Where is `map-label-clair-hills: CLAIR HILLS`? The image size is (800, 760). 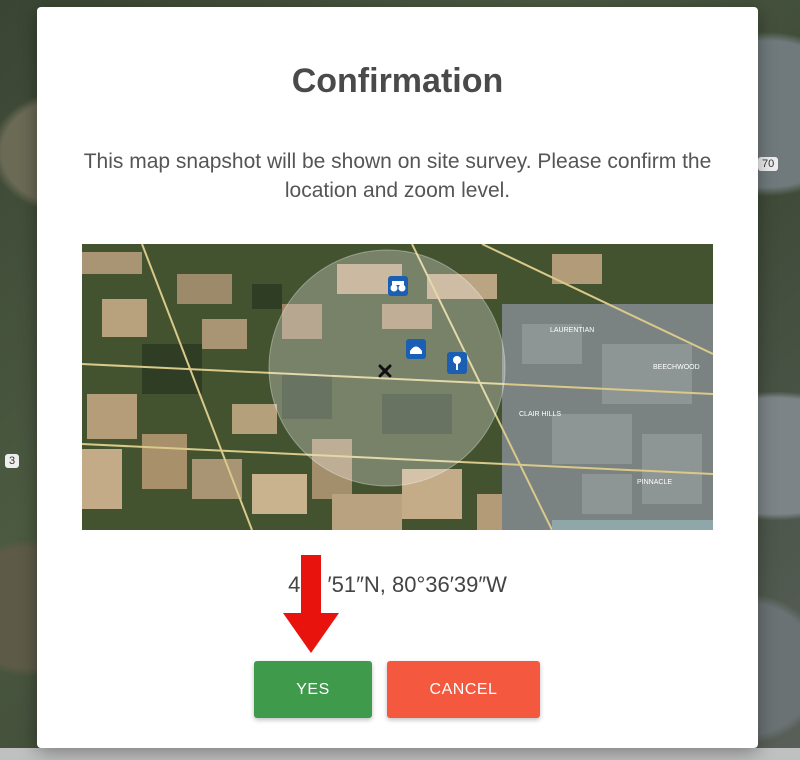
map-label-clair-hills: CLAIR HILLS is located at coordinates (540, 414).